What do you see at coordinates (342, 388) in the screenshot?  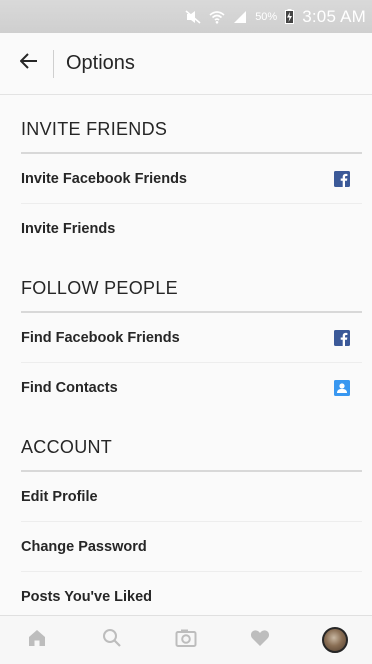 I see `contacts-icon` at bounding box center [342, 388].